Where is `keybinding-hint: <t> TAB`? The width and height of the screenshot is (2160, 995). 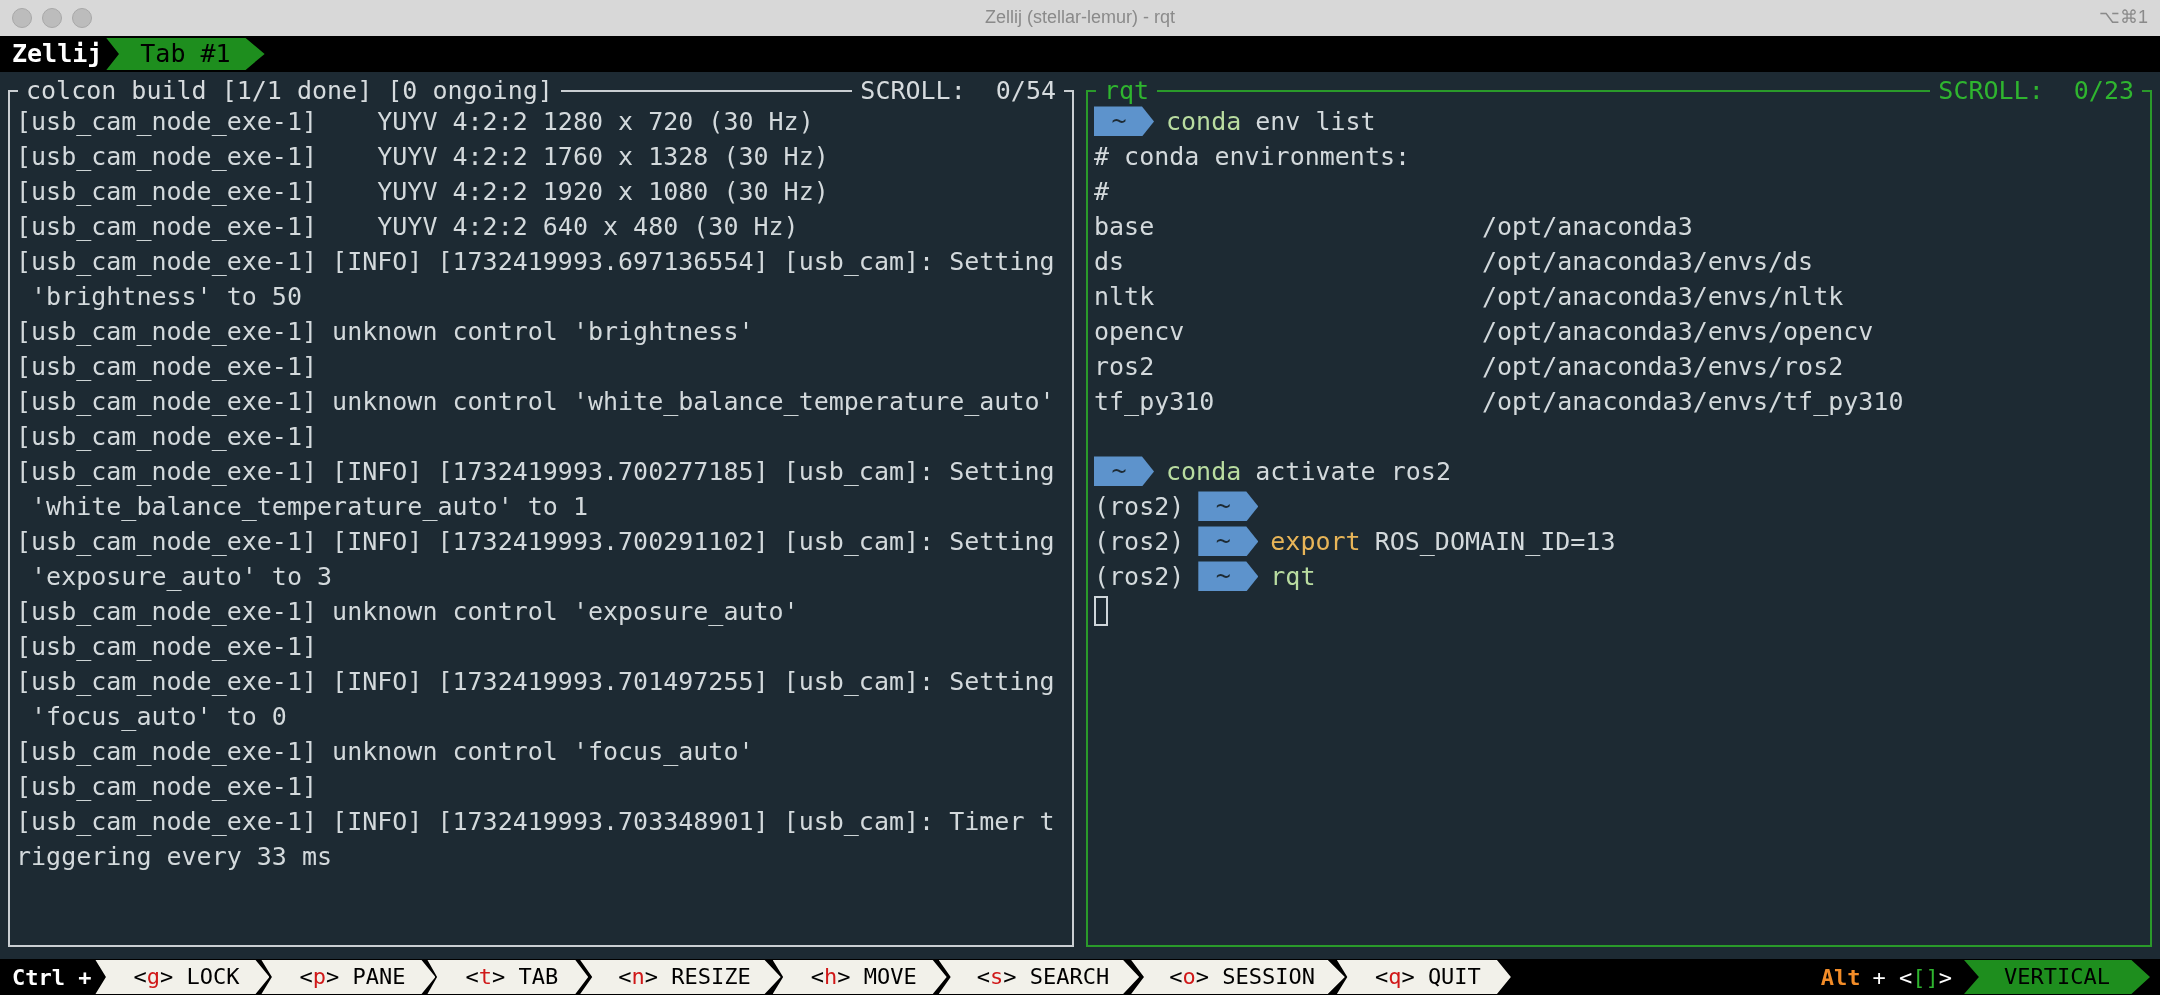
keybinding-hint: <t> TAB is located at coordinates (508, 977).